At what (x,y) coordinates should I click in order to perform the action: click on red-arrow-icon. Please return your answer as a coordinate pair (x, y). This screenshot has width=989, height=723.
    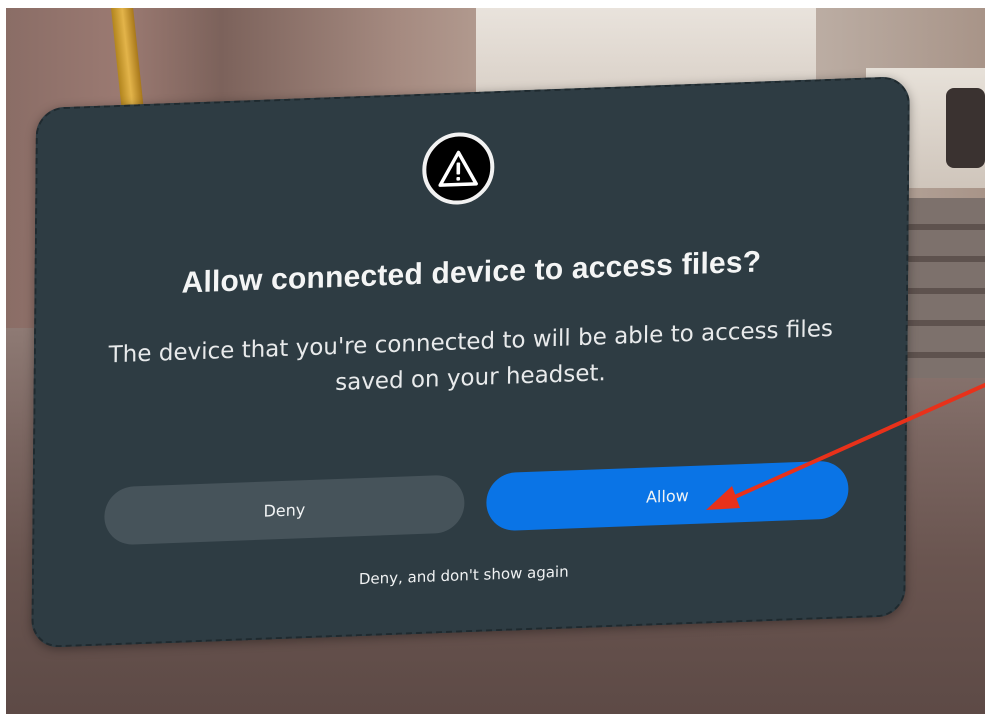
    Looking at the image, I should click on (845, 446).